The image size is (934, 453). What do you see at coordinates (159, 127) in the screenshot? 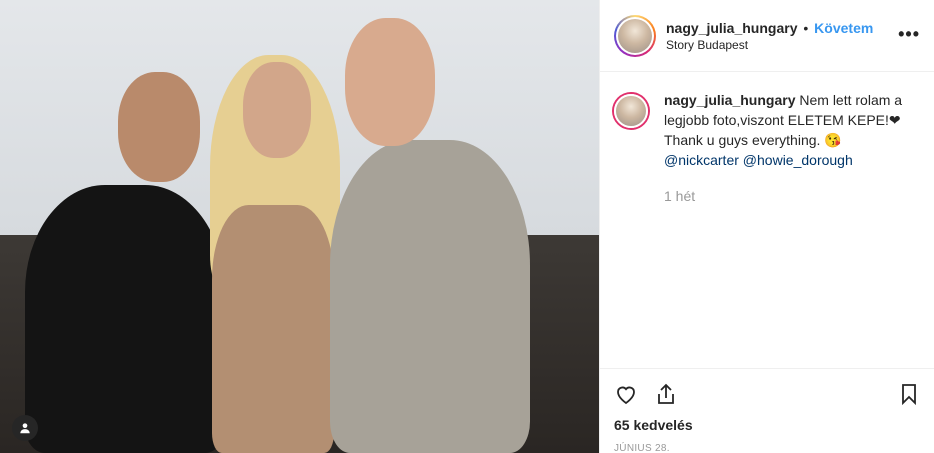
I see `photo-person-left-head` at bounding box center [159, 127].